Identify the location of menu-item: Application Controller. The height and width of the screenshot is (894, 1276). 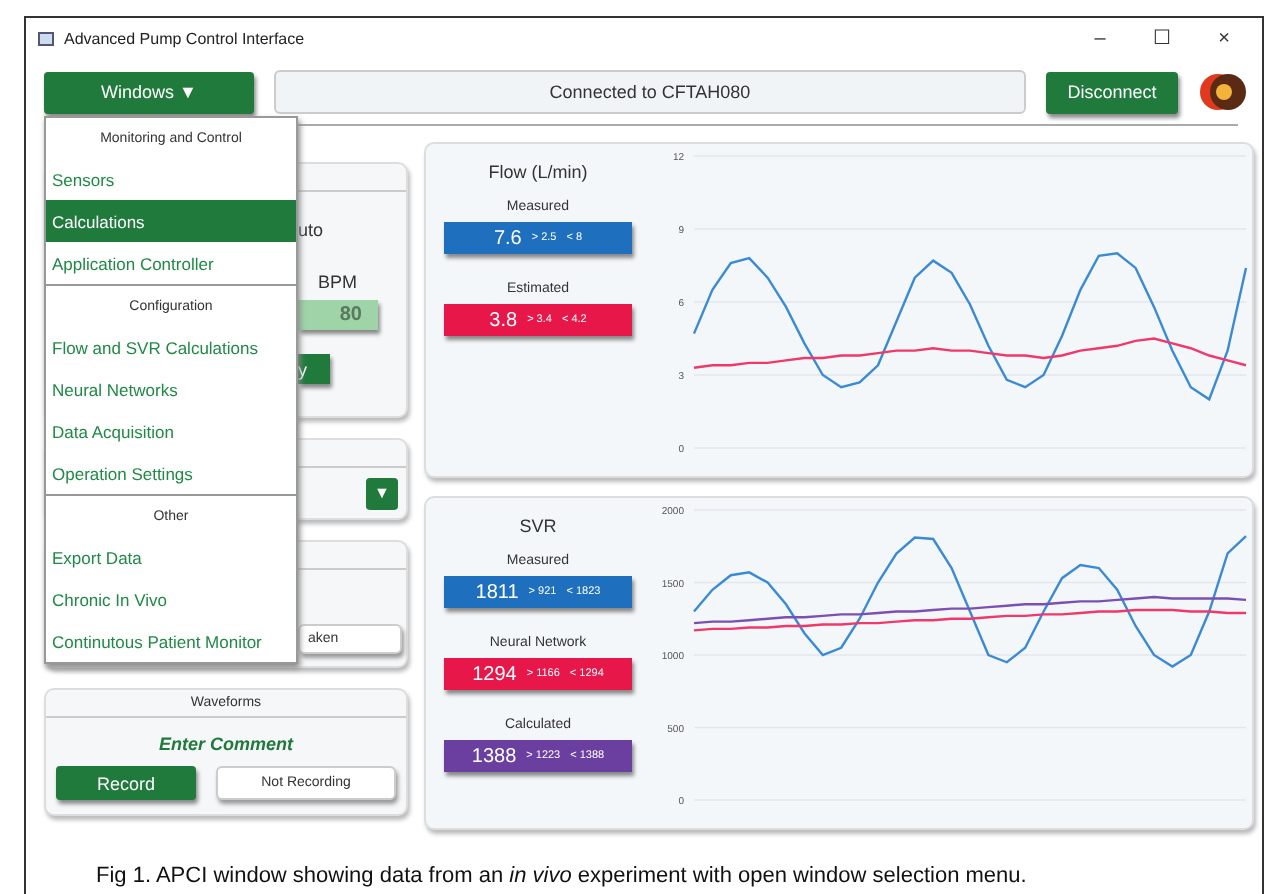
(171, 263).